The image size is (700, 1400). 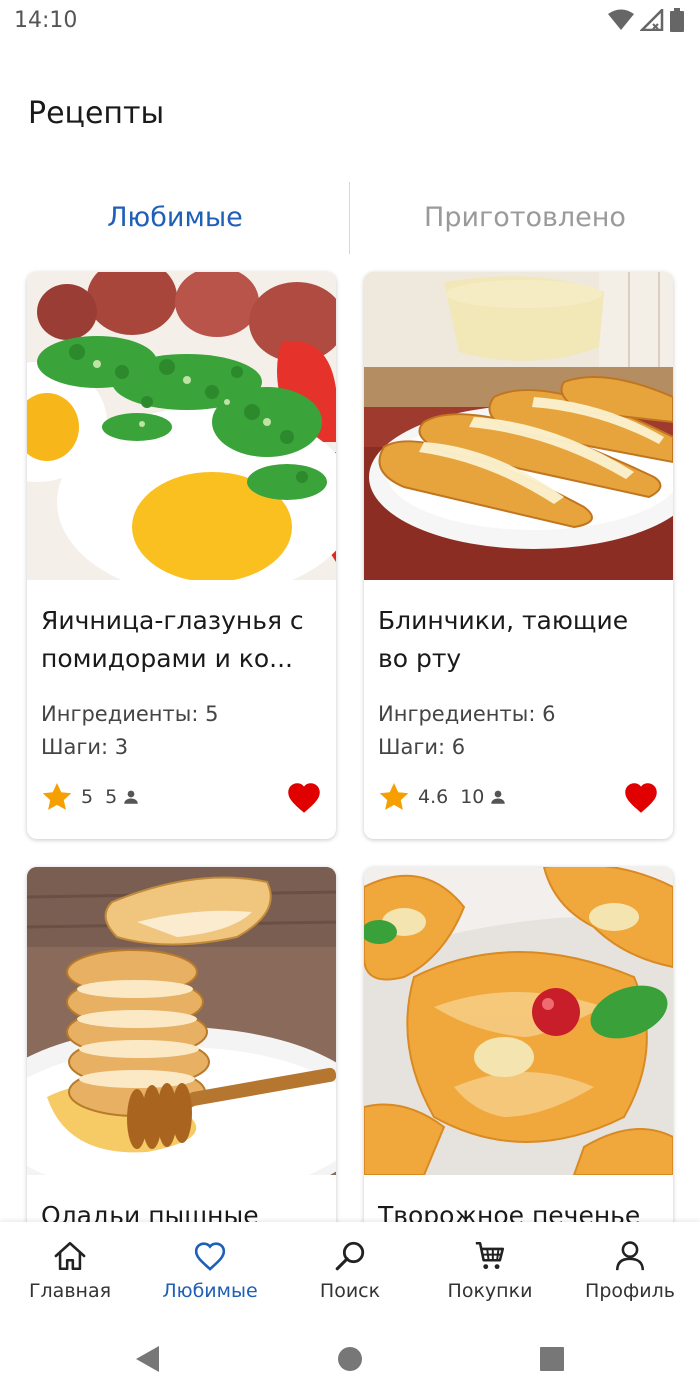 What do you see at coordinates (46, 20) in the screenshot?
I see `status-time: 14:10` at bounding box center [46, 20].